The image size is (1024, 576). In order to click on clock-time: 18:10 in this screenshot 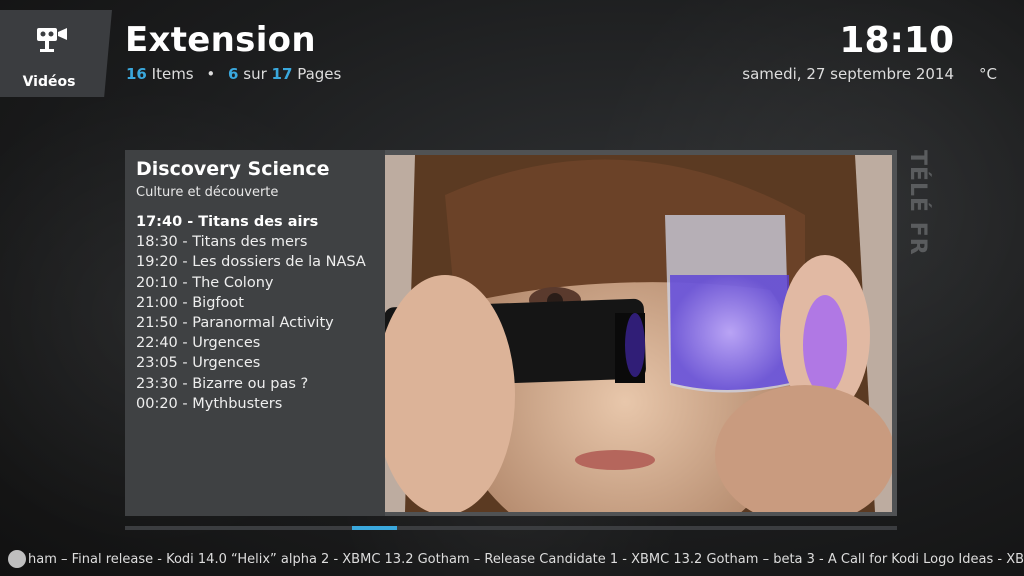, I will do `click(896, 40)`.